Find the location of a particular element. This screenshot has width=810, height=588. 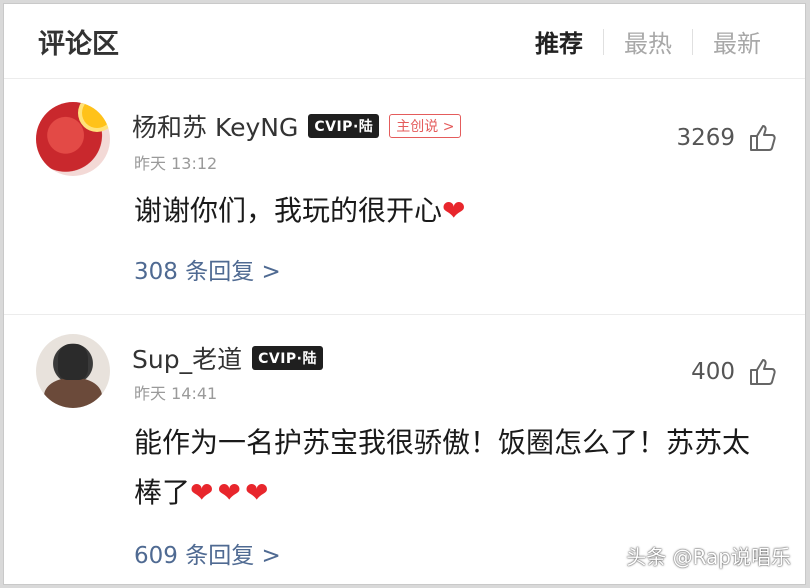

comment-body: 谢谢你们，我玩的很开心 is located at coordinates (288, 210).